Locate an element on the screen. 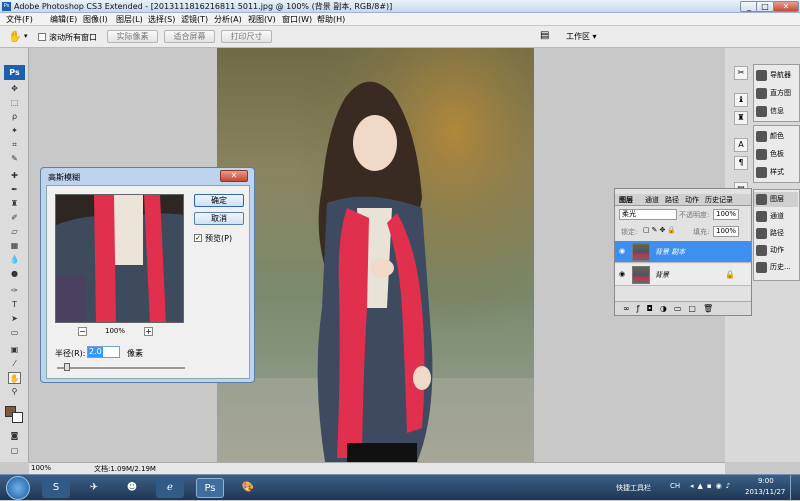  start-button is located at coordinates (18, 488).